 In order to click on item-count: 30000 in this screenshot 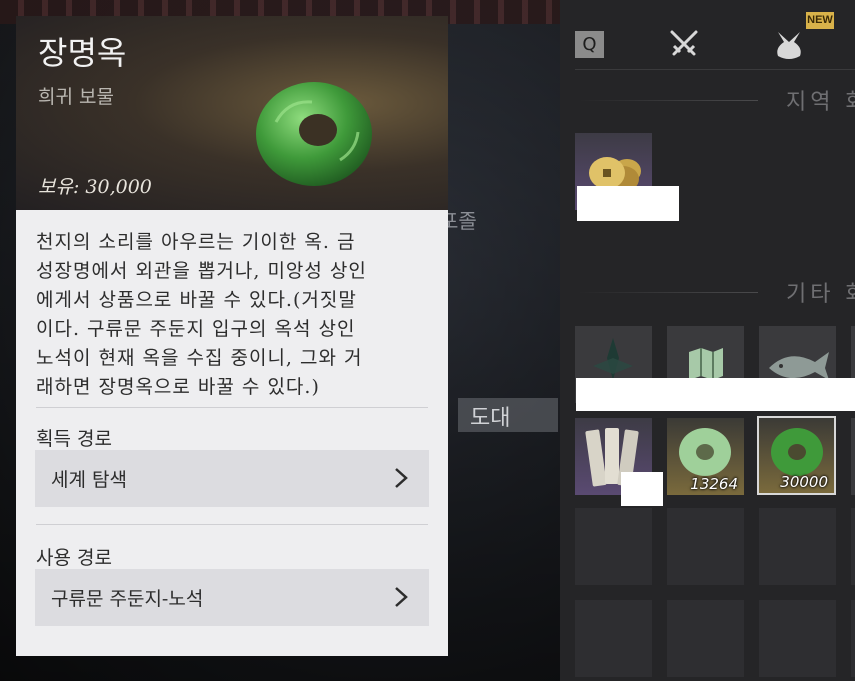, I will do `click(804, 482)`.